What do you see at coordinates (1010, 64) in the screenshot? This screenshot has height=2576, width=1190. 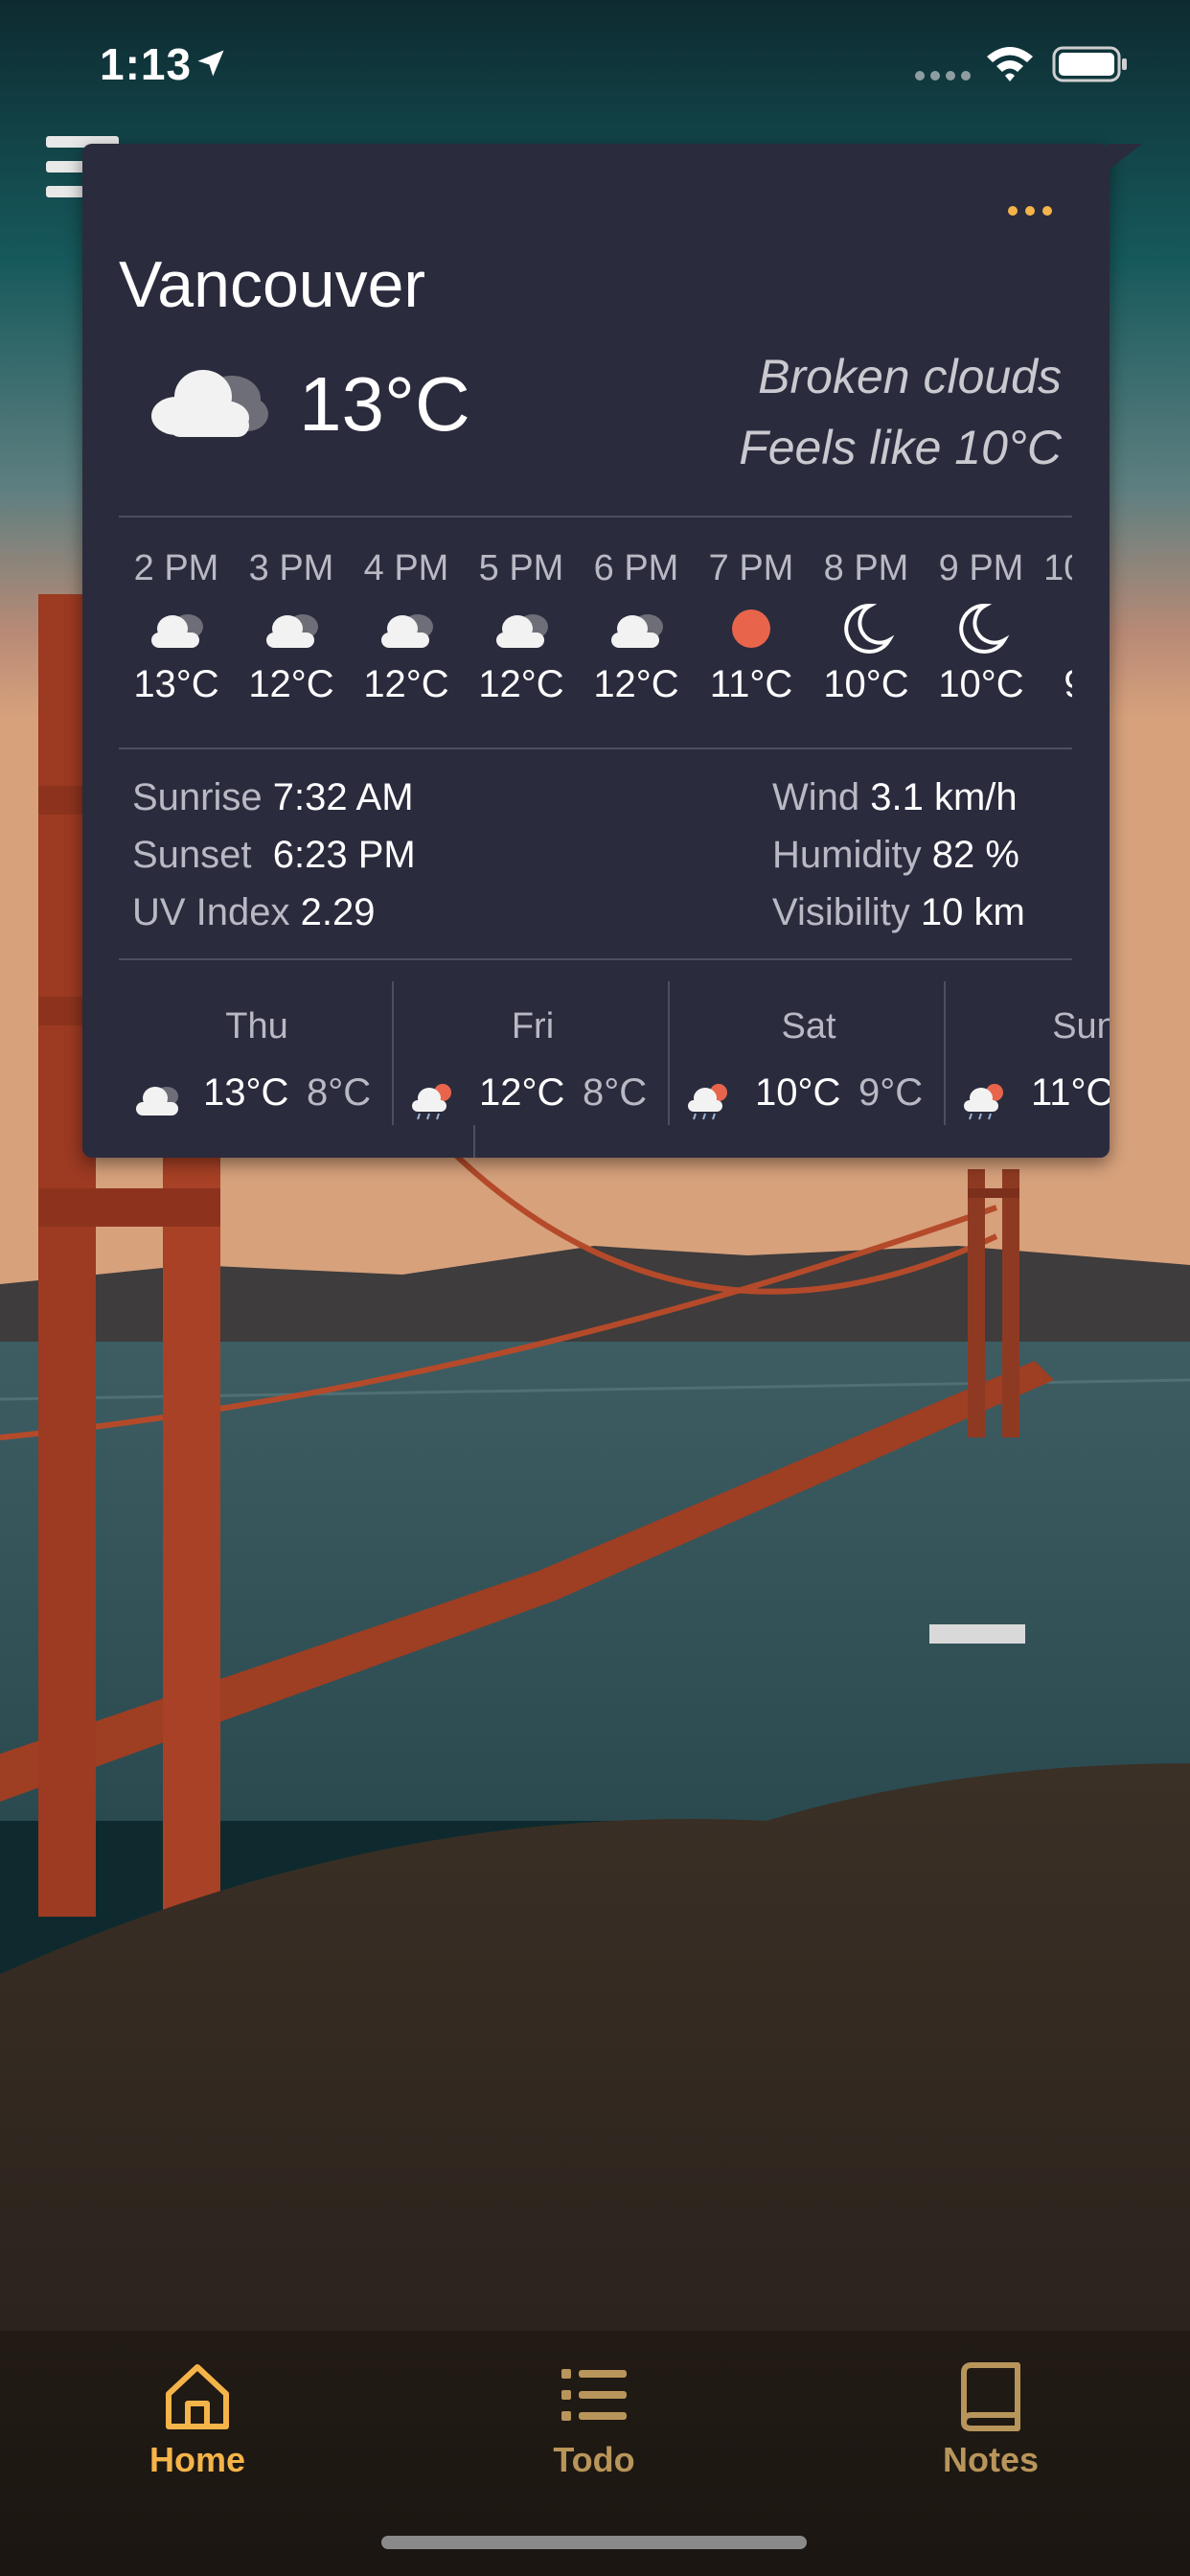 I see `wifi-icon` at bounding box center [1010, 64].